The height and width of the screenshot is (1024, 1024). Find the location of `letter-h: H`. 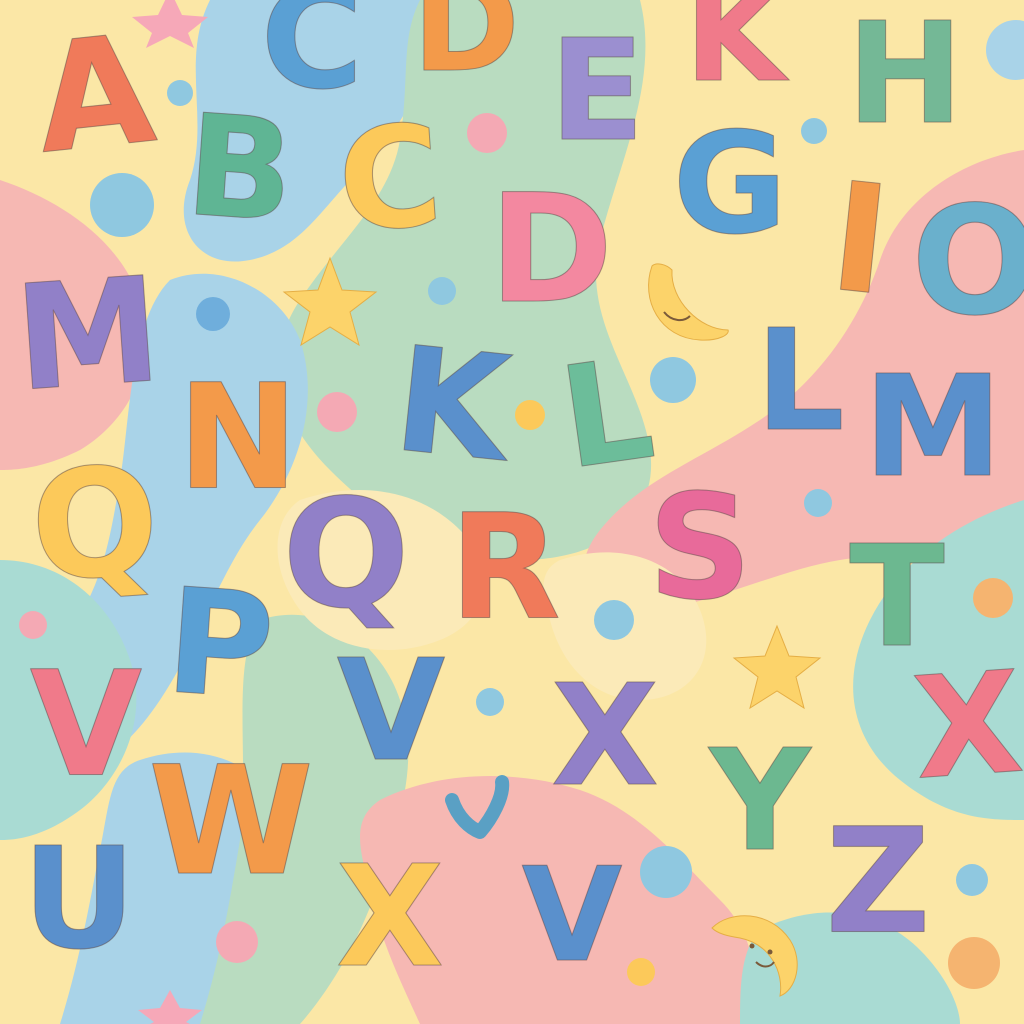

letter-h: H is located at coordinates (905, 78).